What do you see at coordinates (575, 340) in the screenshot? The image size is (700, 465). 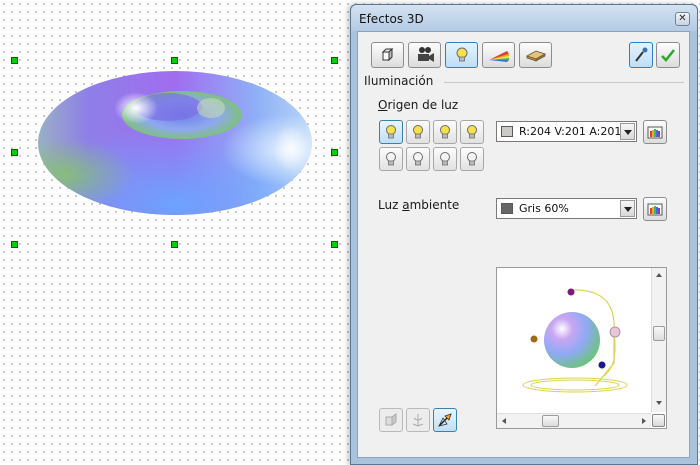 I see `light-preview-graphic` at bounding box center [575, 340].